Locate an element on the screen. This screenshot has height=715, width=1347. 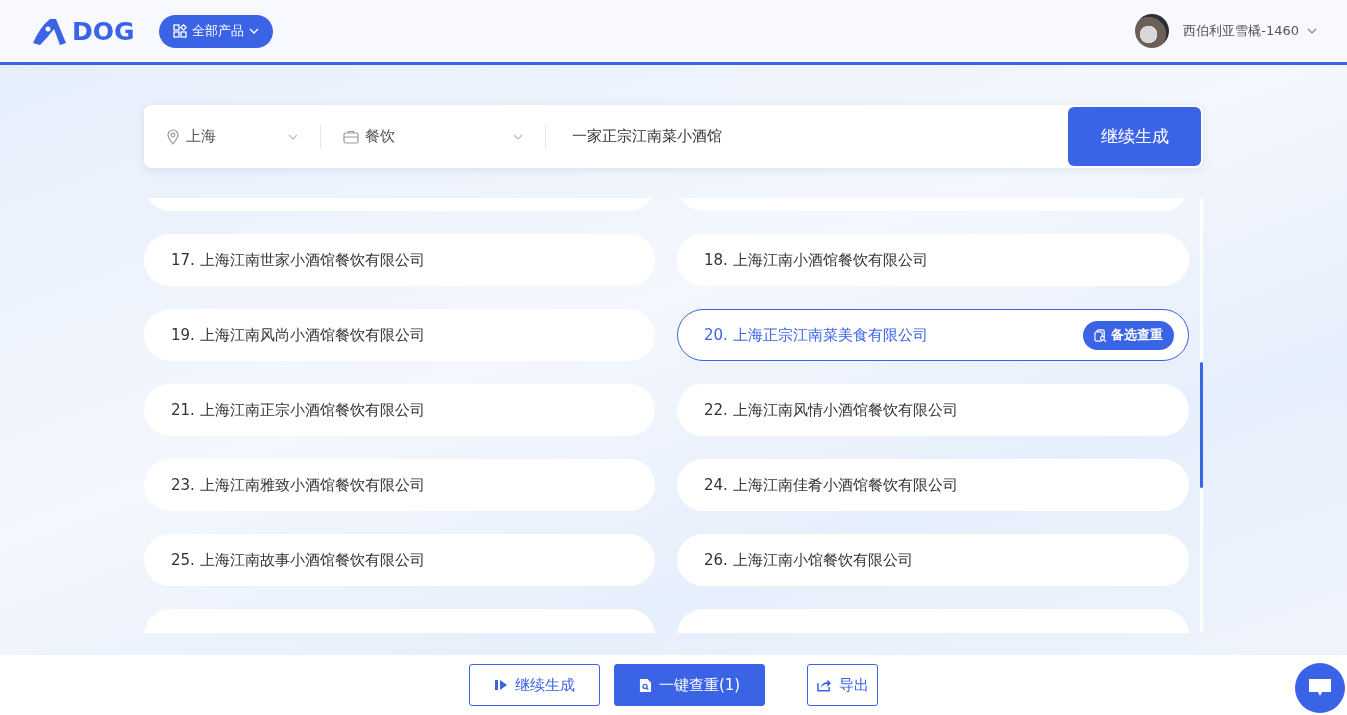
products-button: 全部产品 is located at coordinates (215, 31).